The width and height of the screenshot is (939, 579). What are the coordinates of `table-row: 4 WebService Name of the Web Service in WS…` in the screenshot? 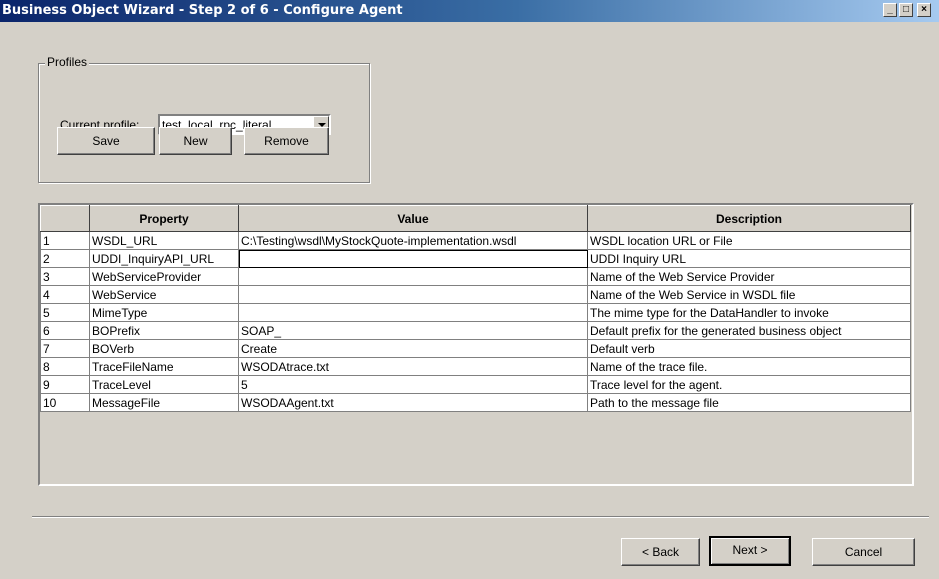 It's located at (475, 294).